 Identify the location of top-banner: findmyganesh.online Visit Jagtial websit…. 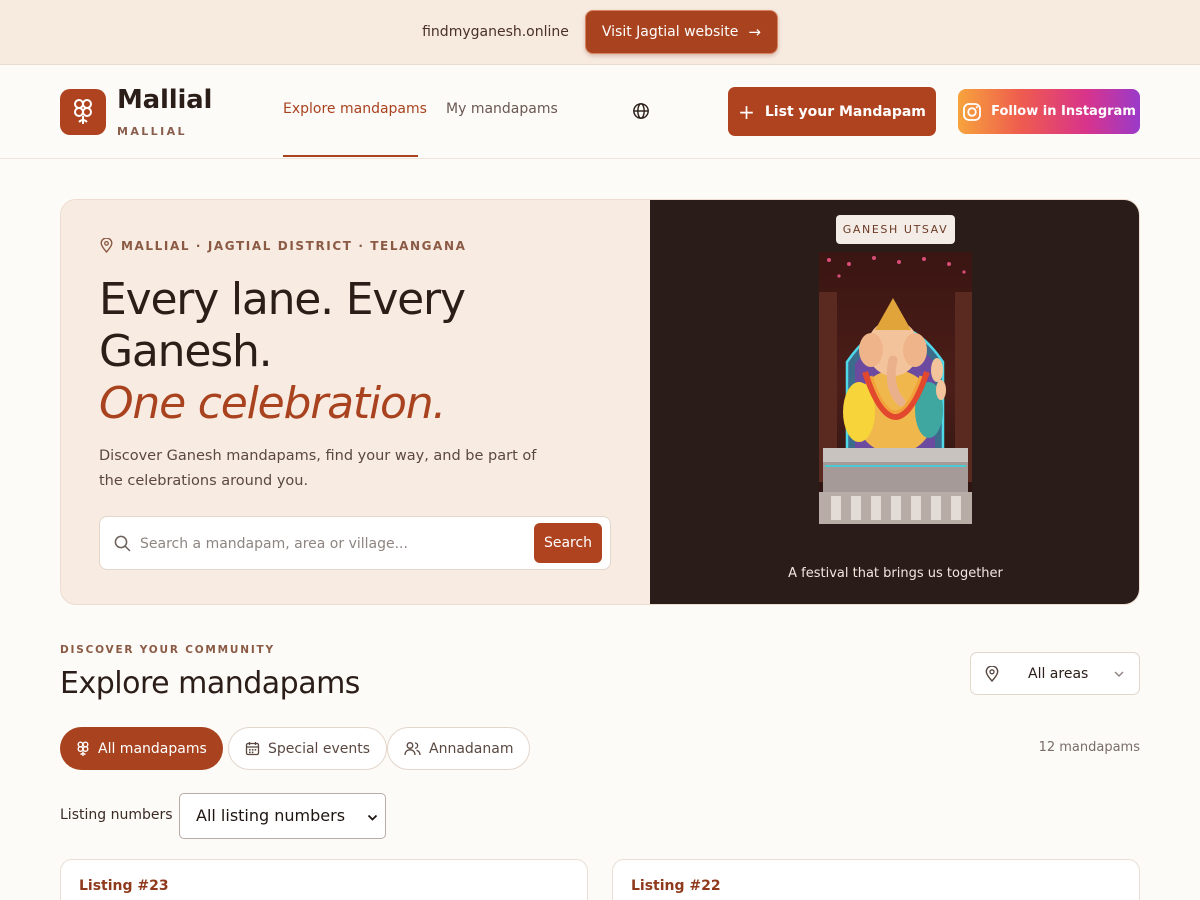
(600, 32).